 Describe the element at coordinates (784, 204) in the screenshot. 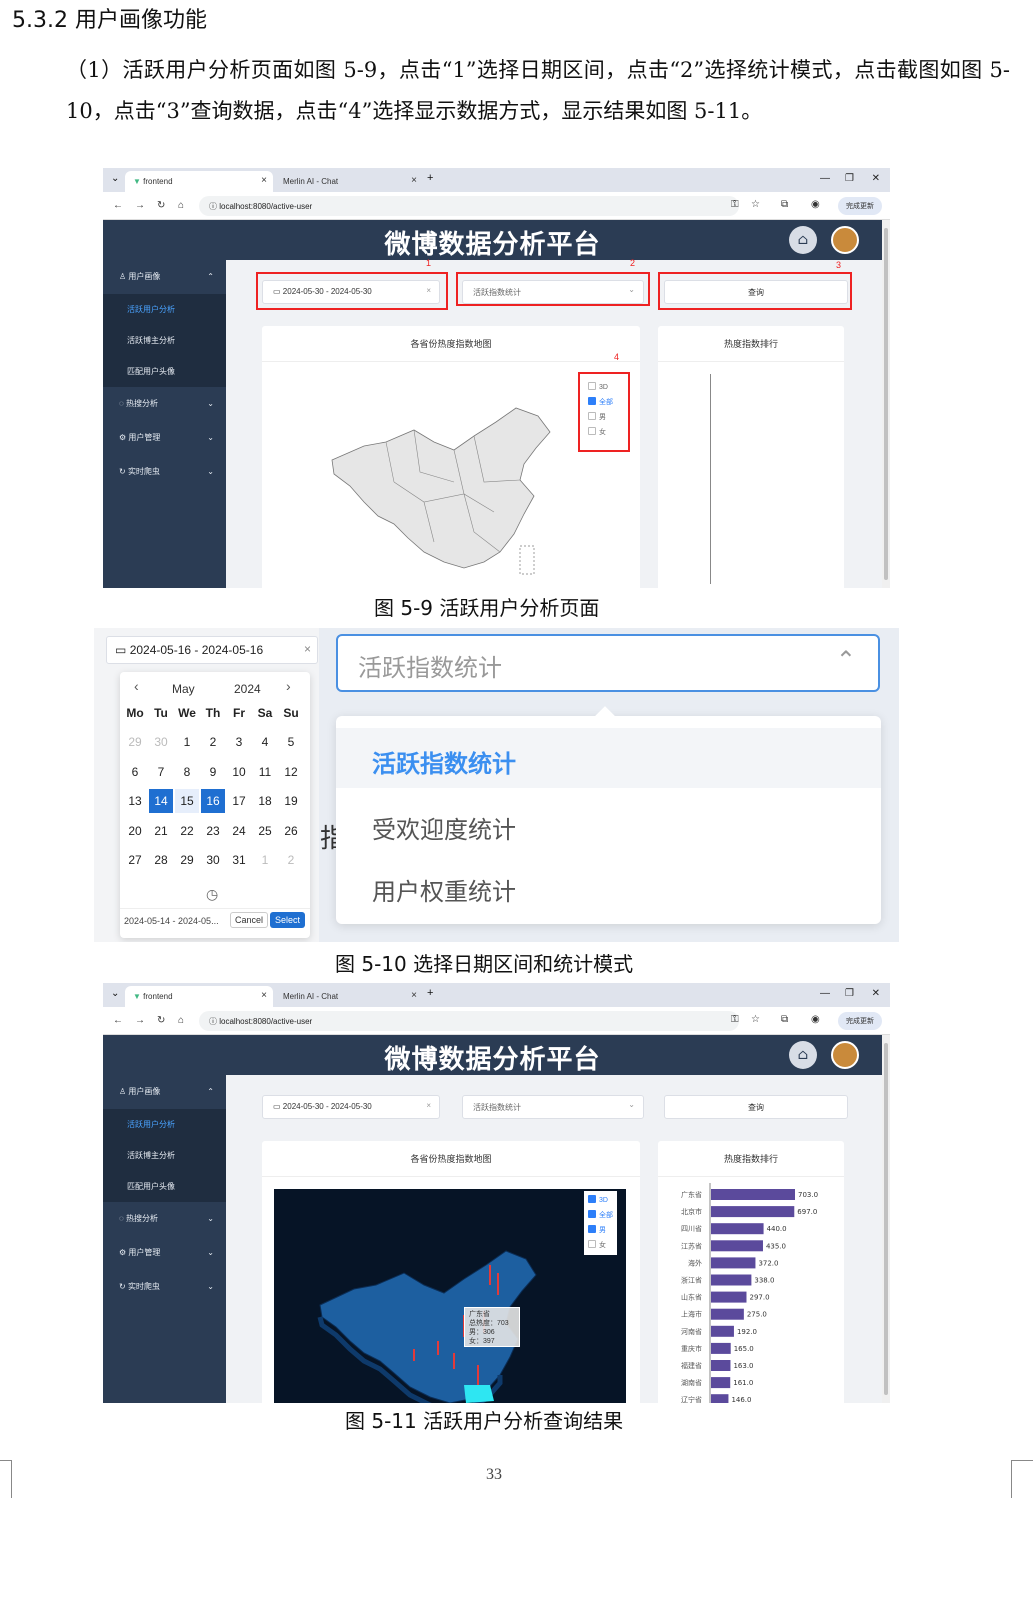

I see `extension-icon: ⧉` at that location.